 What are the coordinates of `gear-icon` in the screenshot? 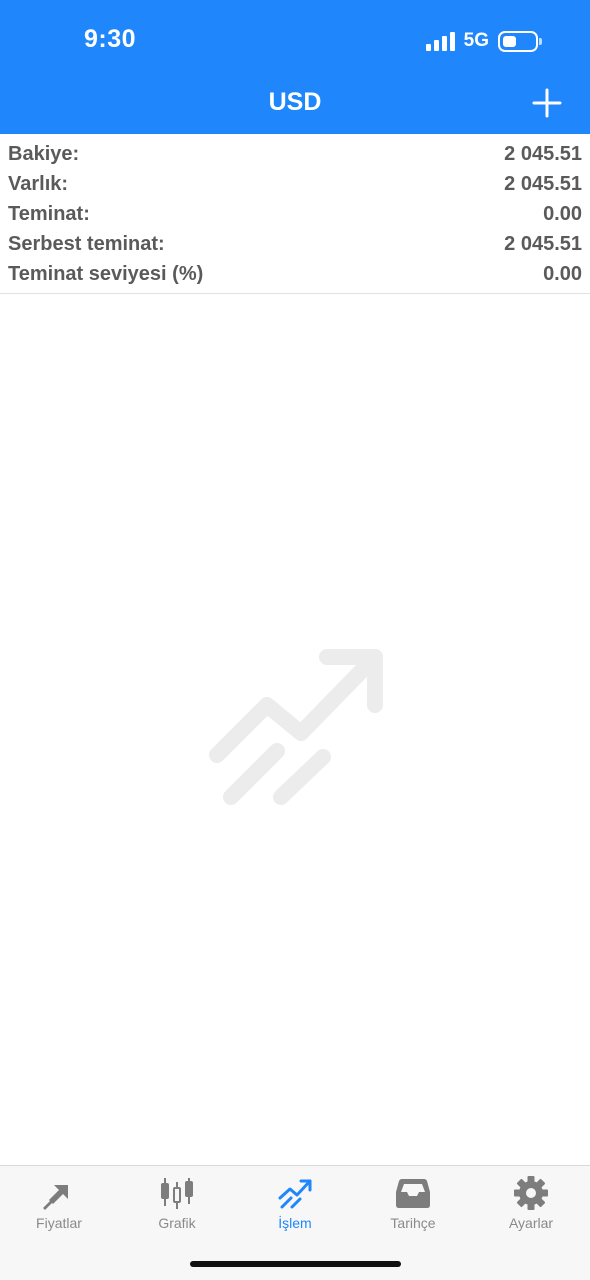 It's located at (531, 1193).